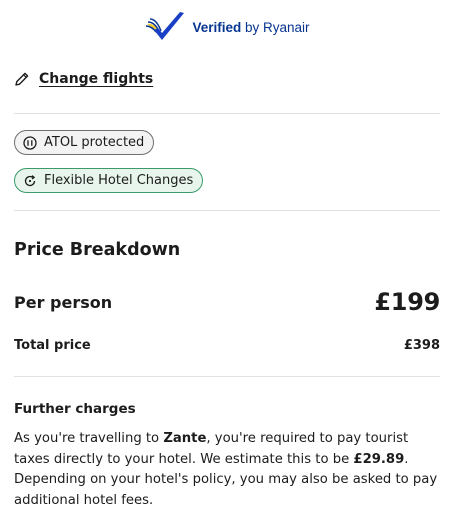 The image size is (454, 526). What do you see at coordinates (251, 27) in the screenshot?
I see `verified-text: Verified by Ryanair` at bounding box center [251, 27].